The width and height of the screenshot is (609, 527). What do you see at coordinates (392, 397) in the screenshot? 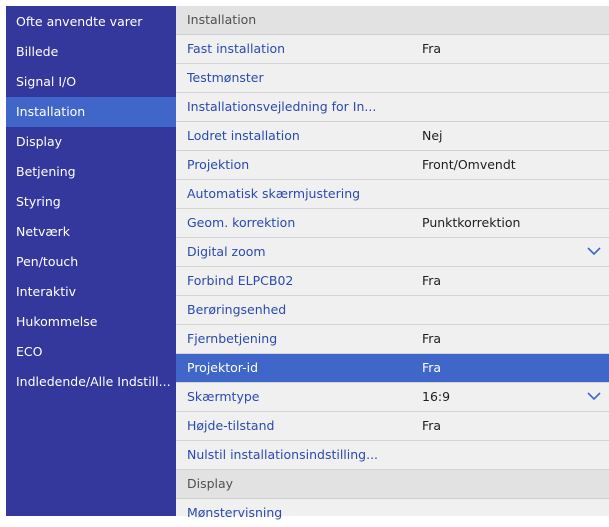
I see `setting-row-screen-type: Skærmtype 16:9` at bounding box center [392, 397].